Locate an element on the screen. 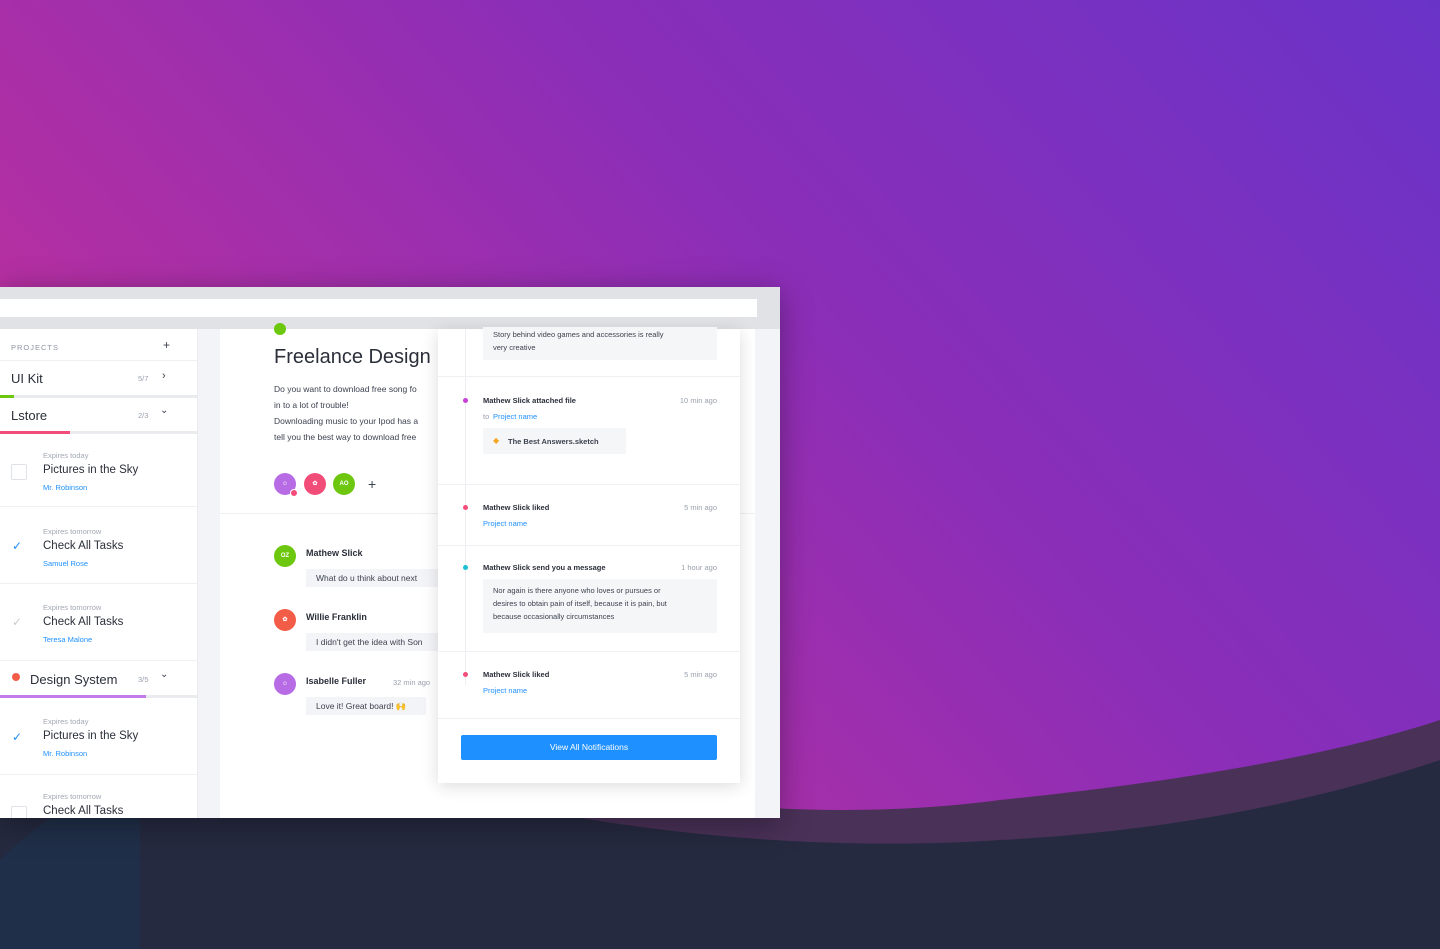  comment-author: Isabelle Fuller is located at coordinates (336, 681).